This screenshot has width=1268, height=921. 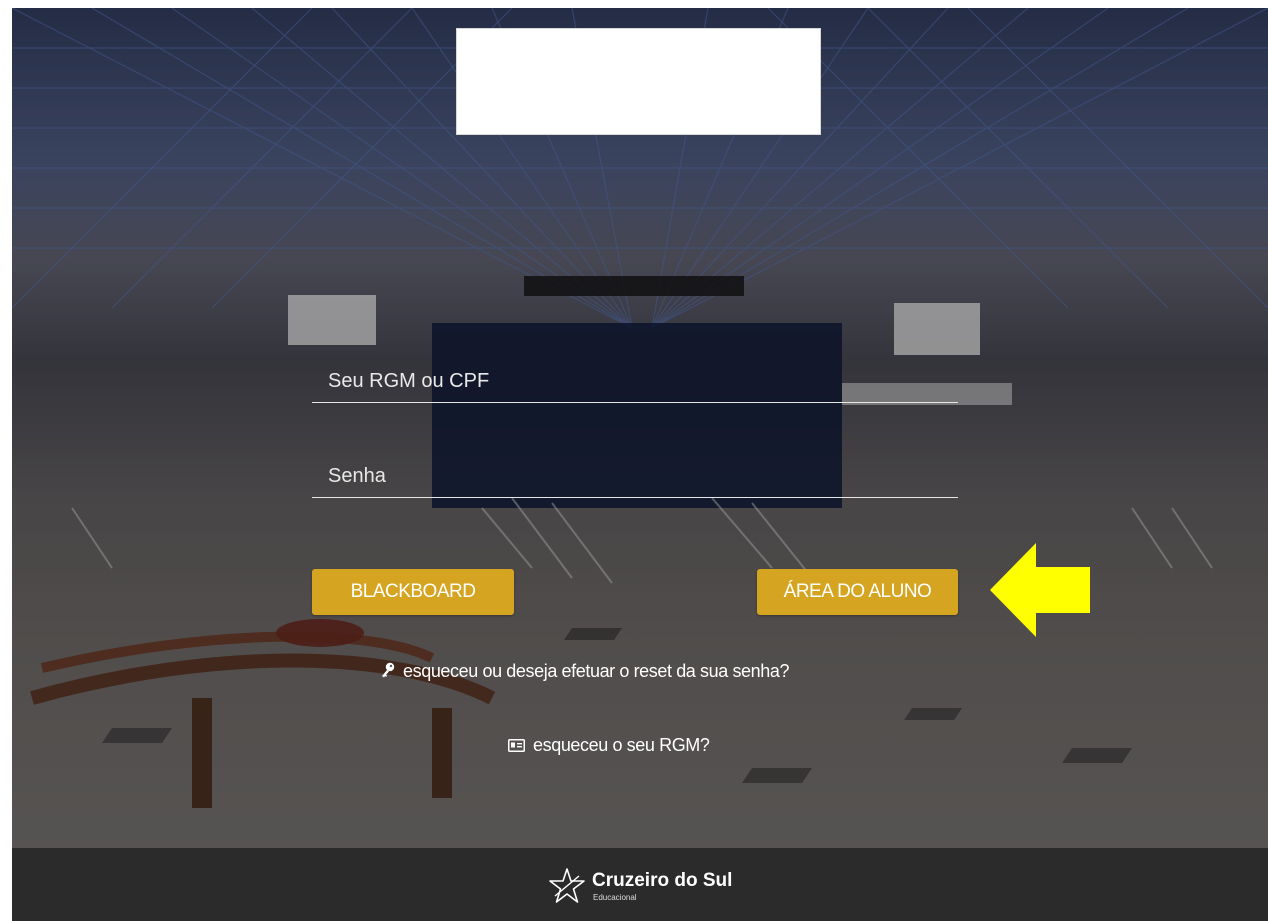 I want to click on password-input, so click(x=635, y=476).